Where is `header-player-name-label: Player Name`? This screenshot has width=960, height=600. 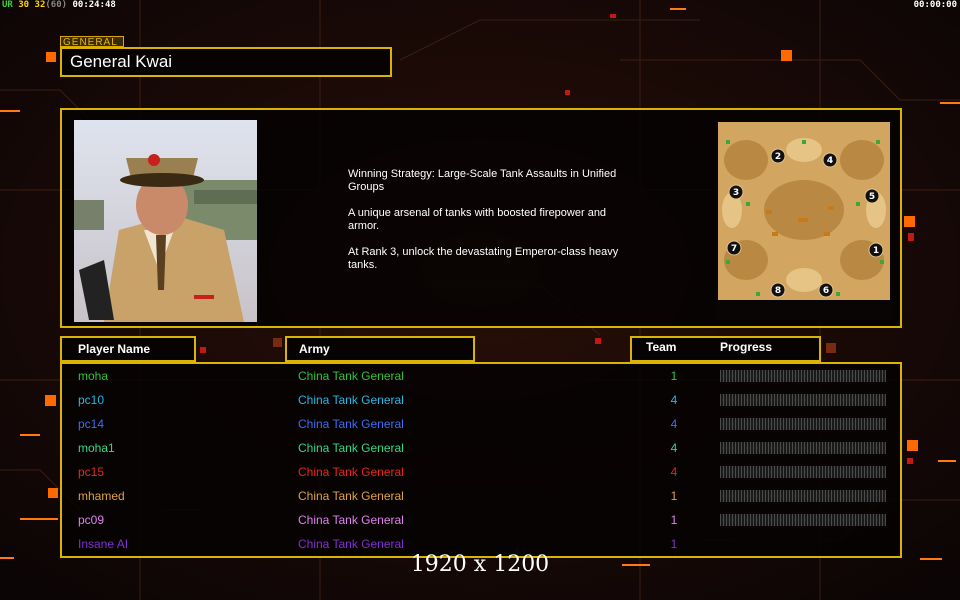 header-player-name-label: Player Name is located at coordinates (114, 349).